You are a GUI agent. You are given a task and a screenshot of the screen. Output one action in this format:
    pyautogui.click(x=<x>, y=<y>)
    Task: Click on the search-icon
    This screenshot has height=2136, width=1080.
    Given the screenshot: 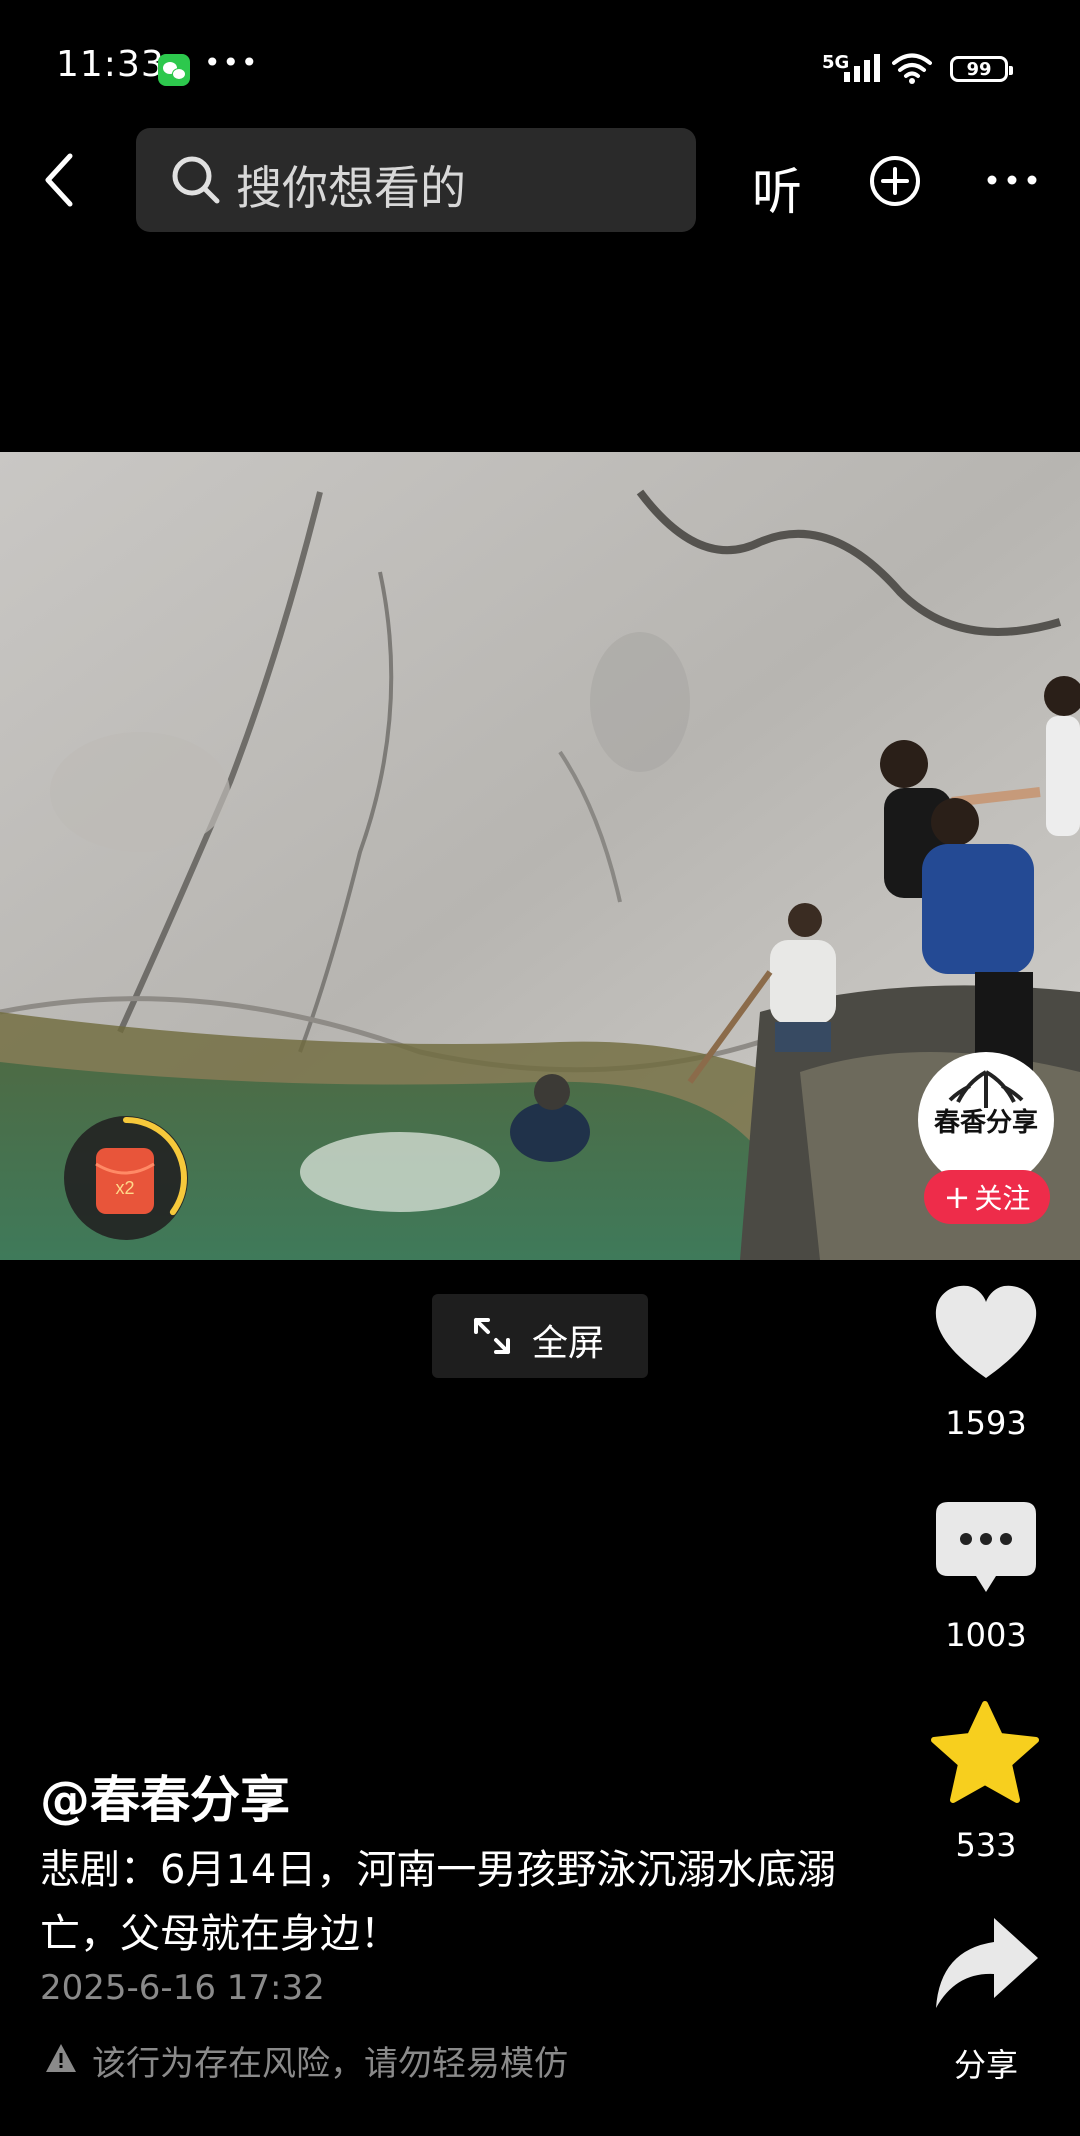 What is the action you would take?
    pyautogui.click(x=196, y=180)
    